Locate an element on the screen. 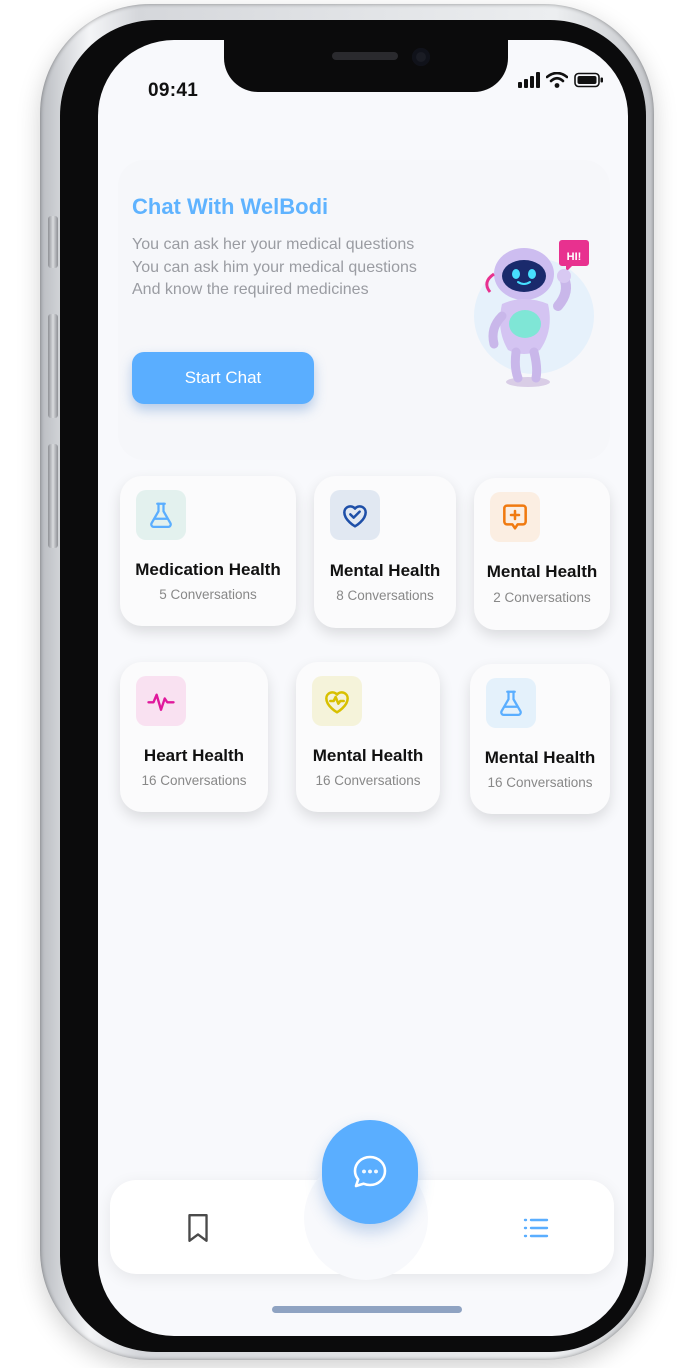 The image size is (696, 1368). heart-check-icon is located at coordinates (355, 516).